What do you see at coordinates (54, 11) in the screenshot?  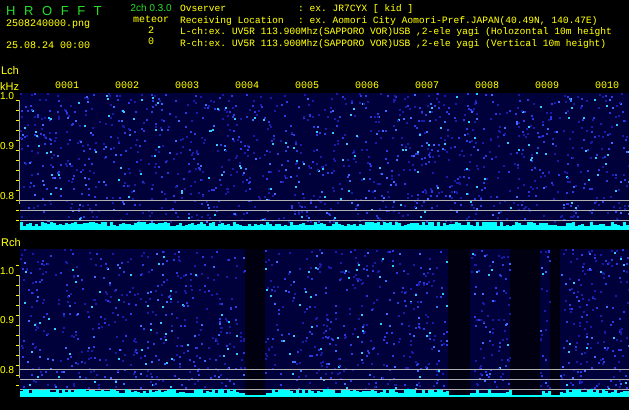 I see `app-title: H R O F F T` at bounding box center [54, 11].